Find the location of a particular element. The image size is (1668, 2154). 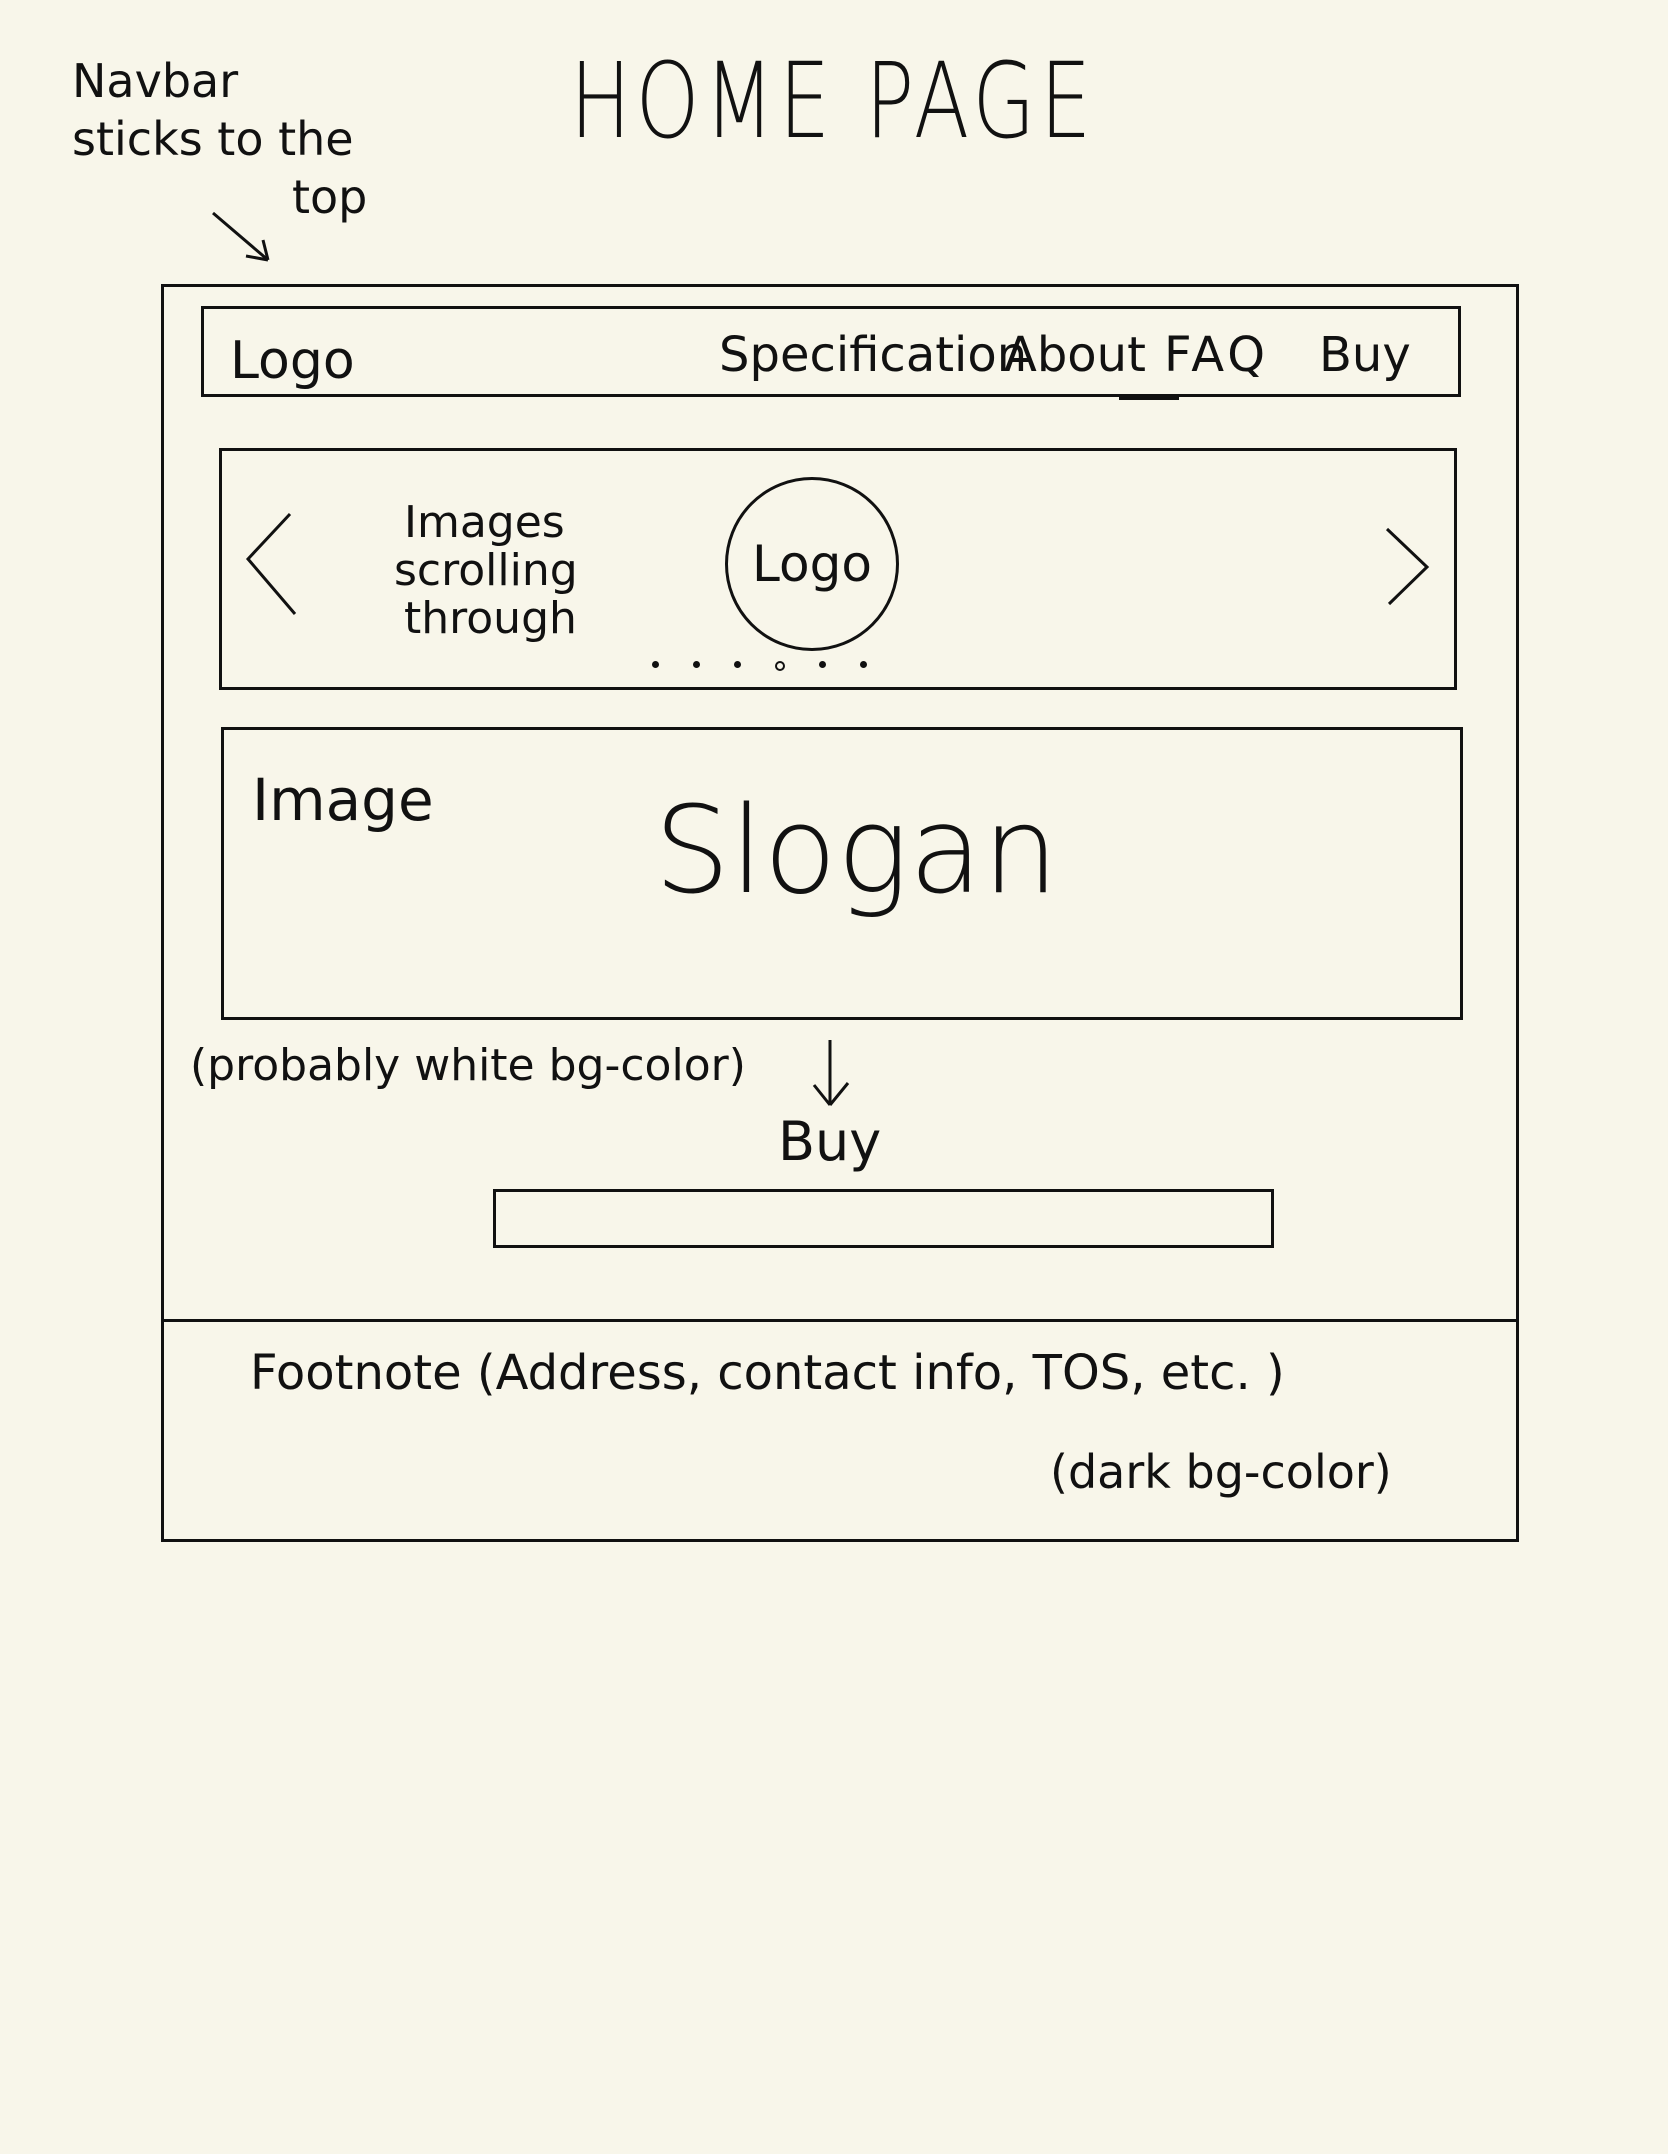

page-title: HOME PAGE is located at coordinates (833, 101).